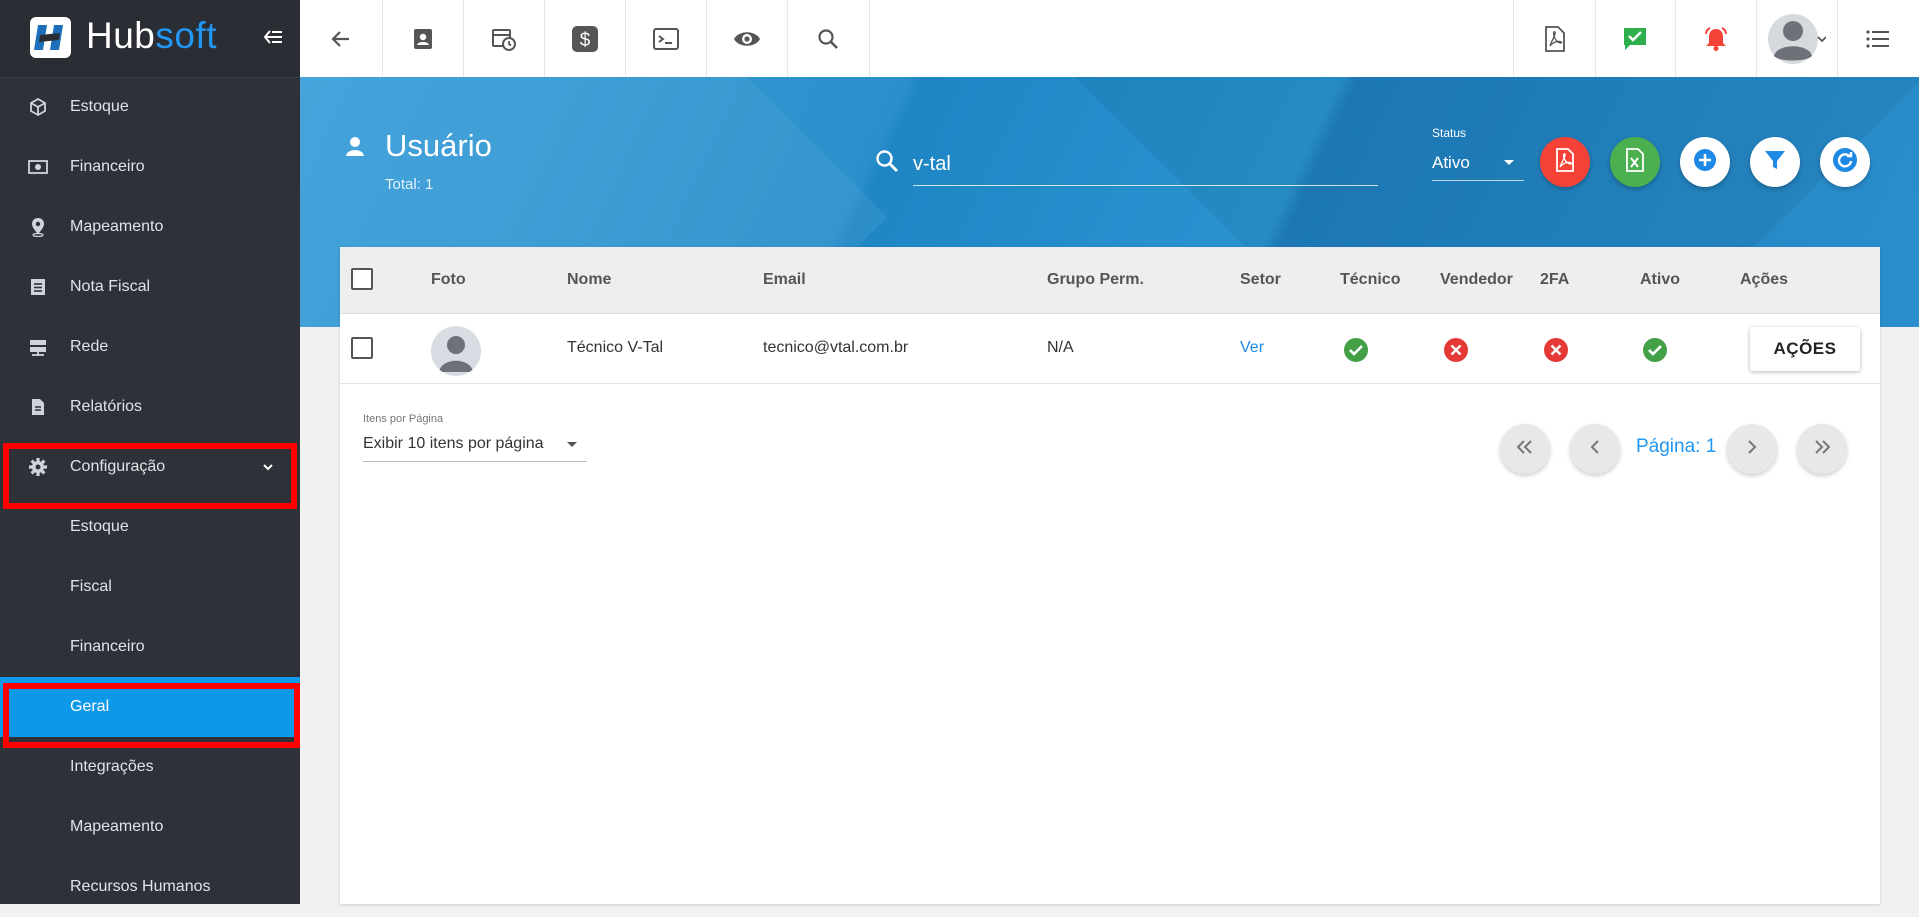 This screenshot has width=1919, height=917. Describe the element at coordinates (91, 586) in the screenshot. I see `sidebar-subitem-label: Fiscal` at that location.